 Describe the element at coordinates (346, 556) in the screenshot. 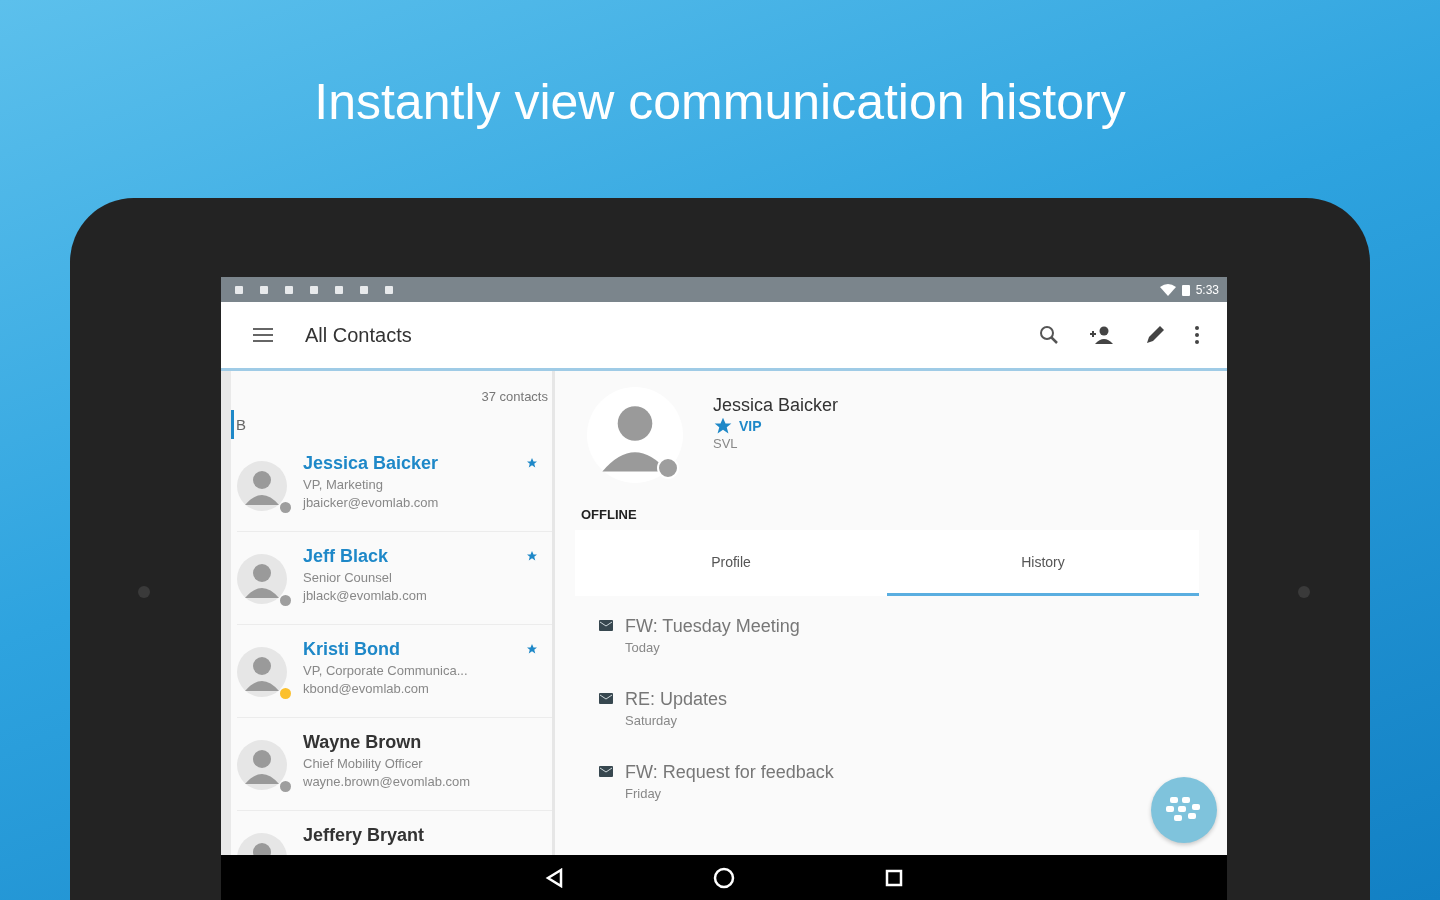

I see `contact-name: Jeff Black` at that location.